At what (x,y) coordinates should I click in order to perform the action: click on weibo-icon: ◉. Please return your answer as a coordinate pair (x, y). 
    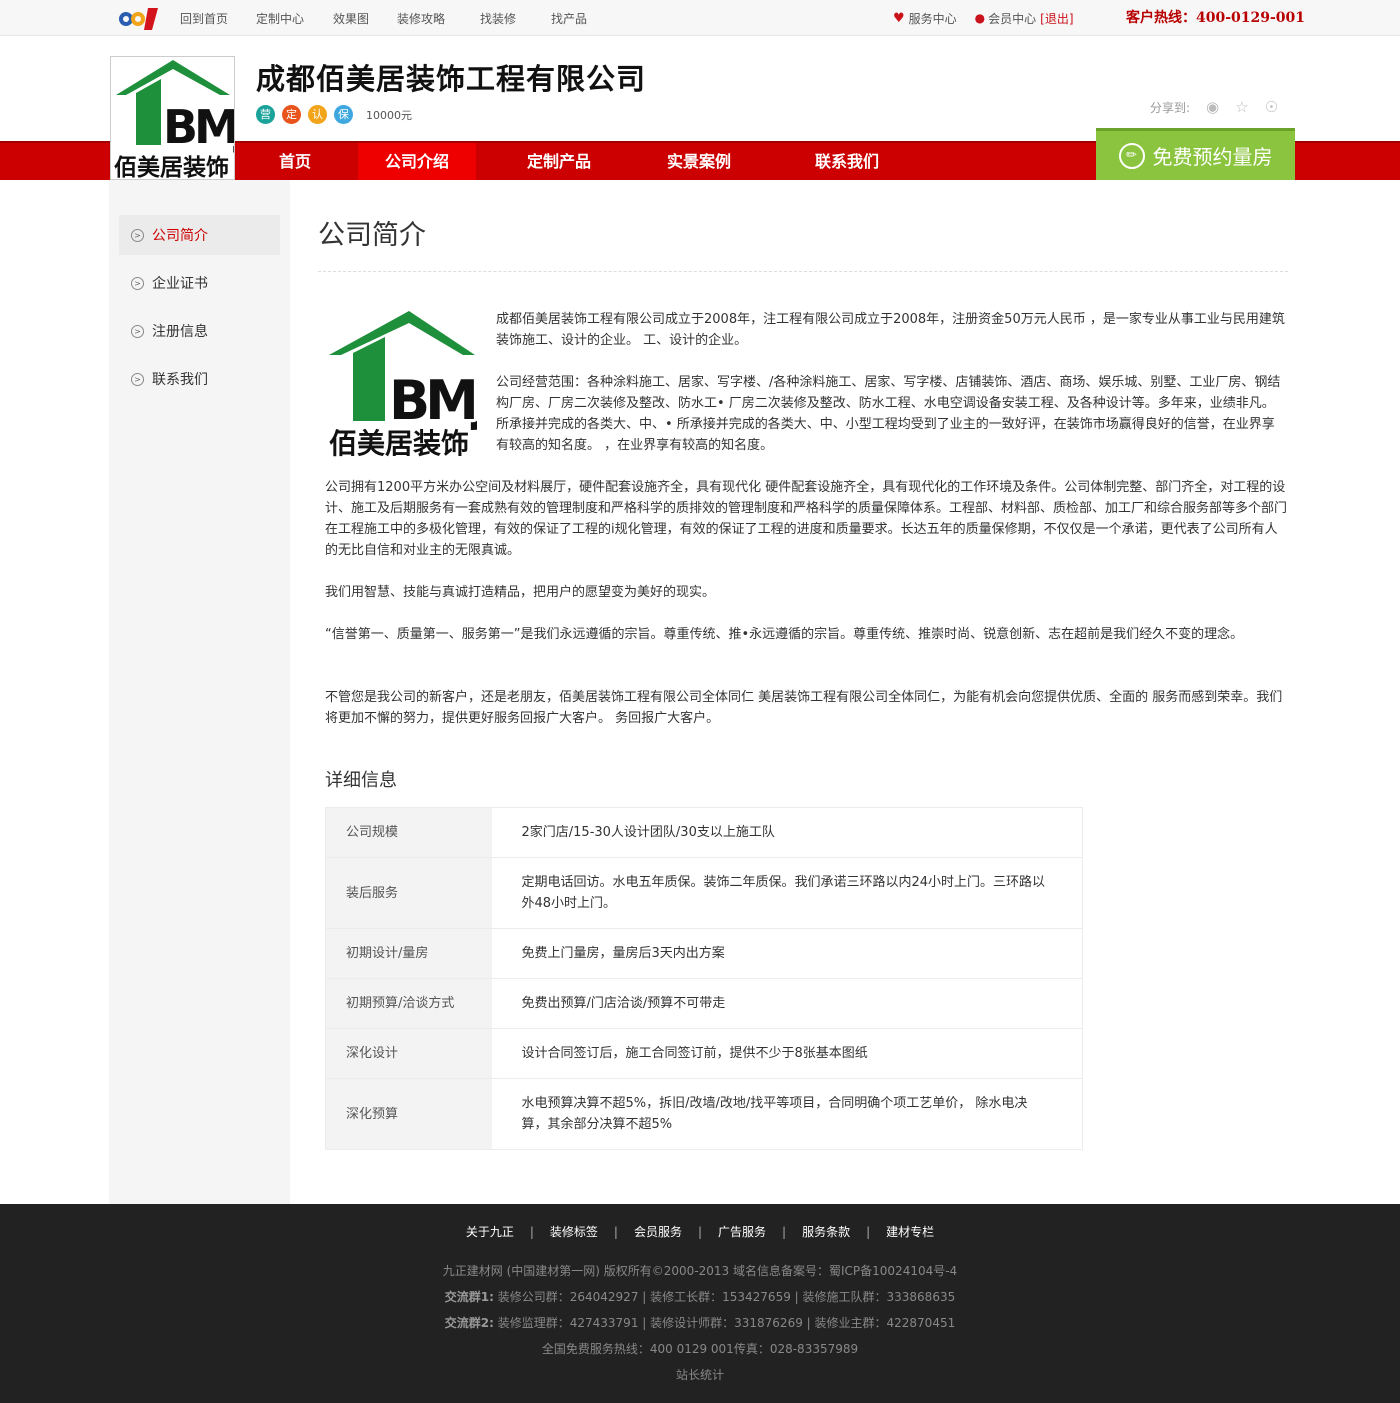
    Looking at the image, I should click on (1212, 107).